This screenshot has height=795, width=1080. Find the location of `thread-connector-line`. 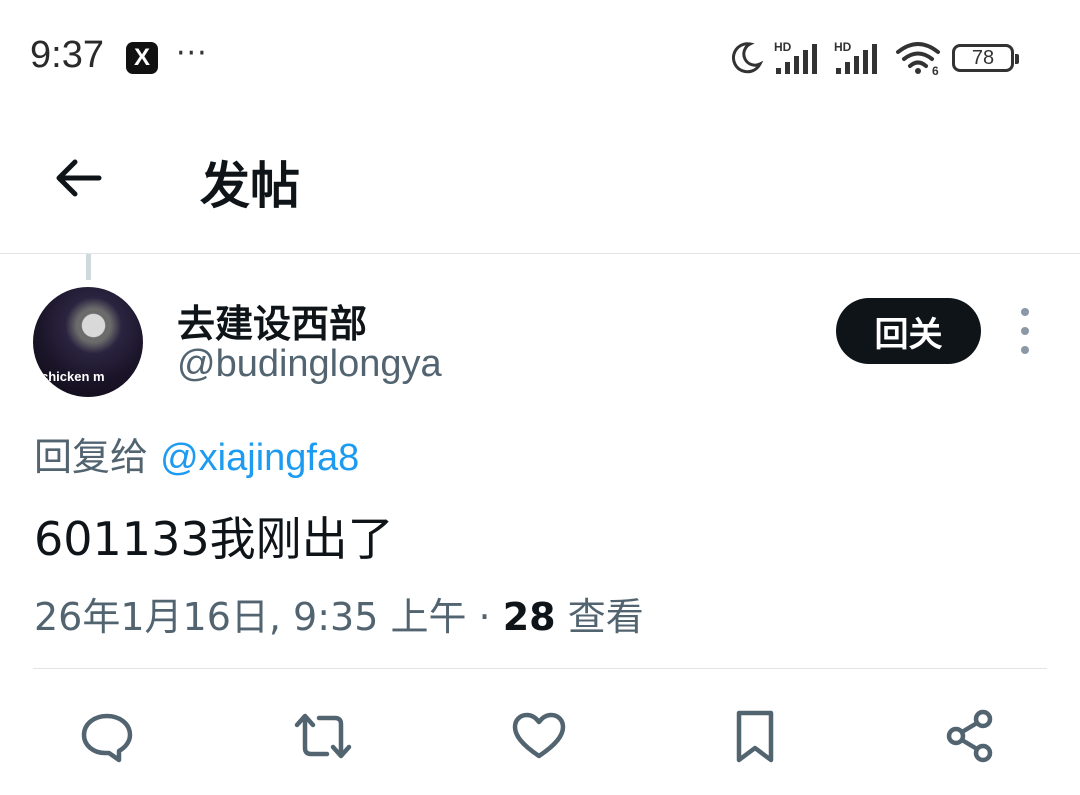

thread-connector-line is located at coordinates (88, 267).